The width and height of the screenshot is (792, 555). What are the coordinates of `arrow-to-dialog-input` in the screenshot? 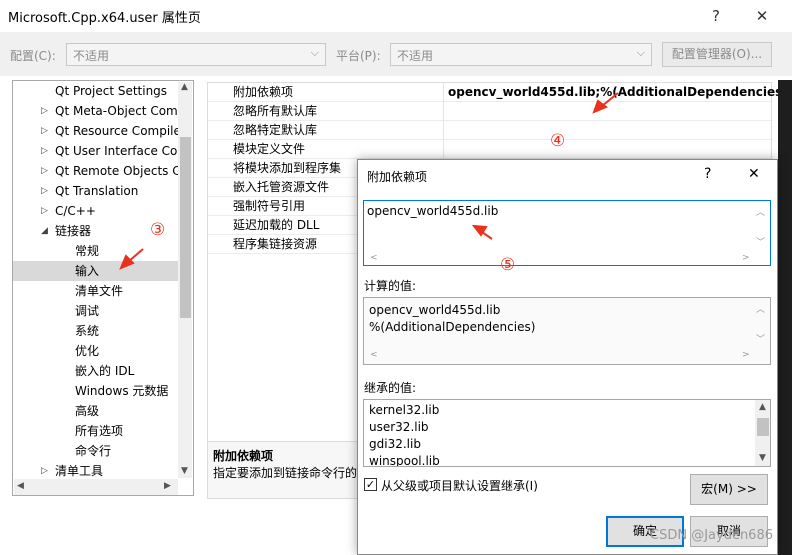 It's located at (487, 235).